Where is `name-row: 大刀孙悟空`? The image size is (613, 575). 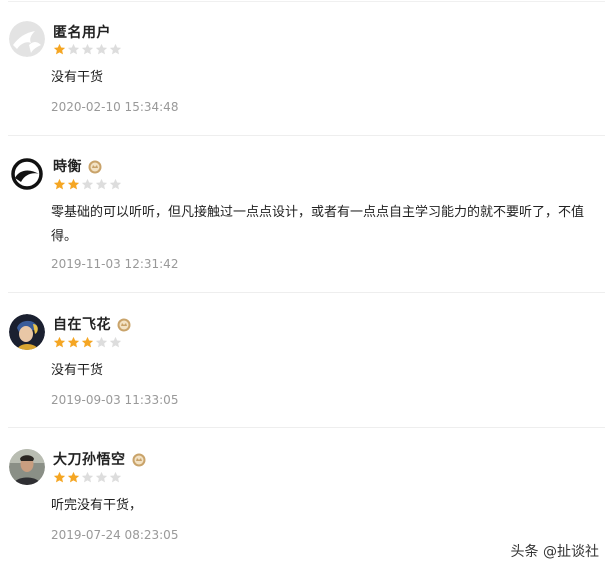
name-row: 大刀孙悟空 is located at coordinates (99, 459).